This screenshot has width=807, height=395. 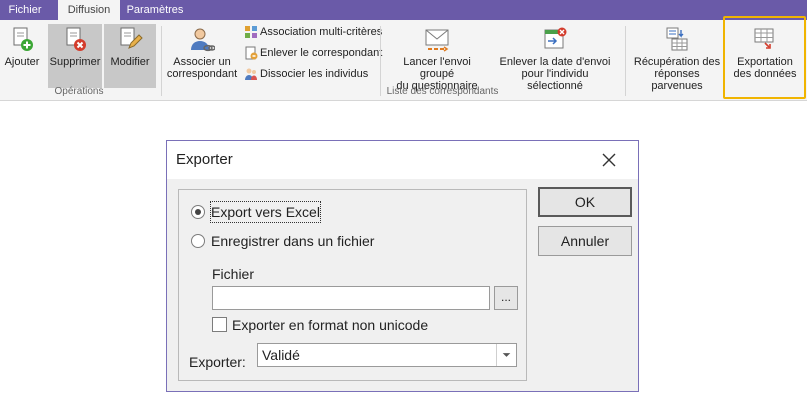 I want to click on dialog-title-bar: Exporter, so click(x=402, y=160).